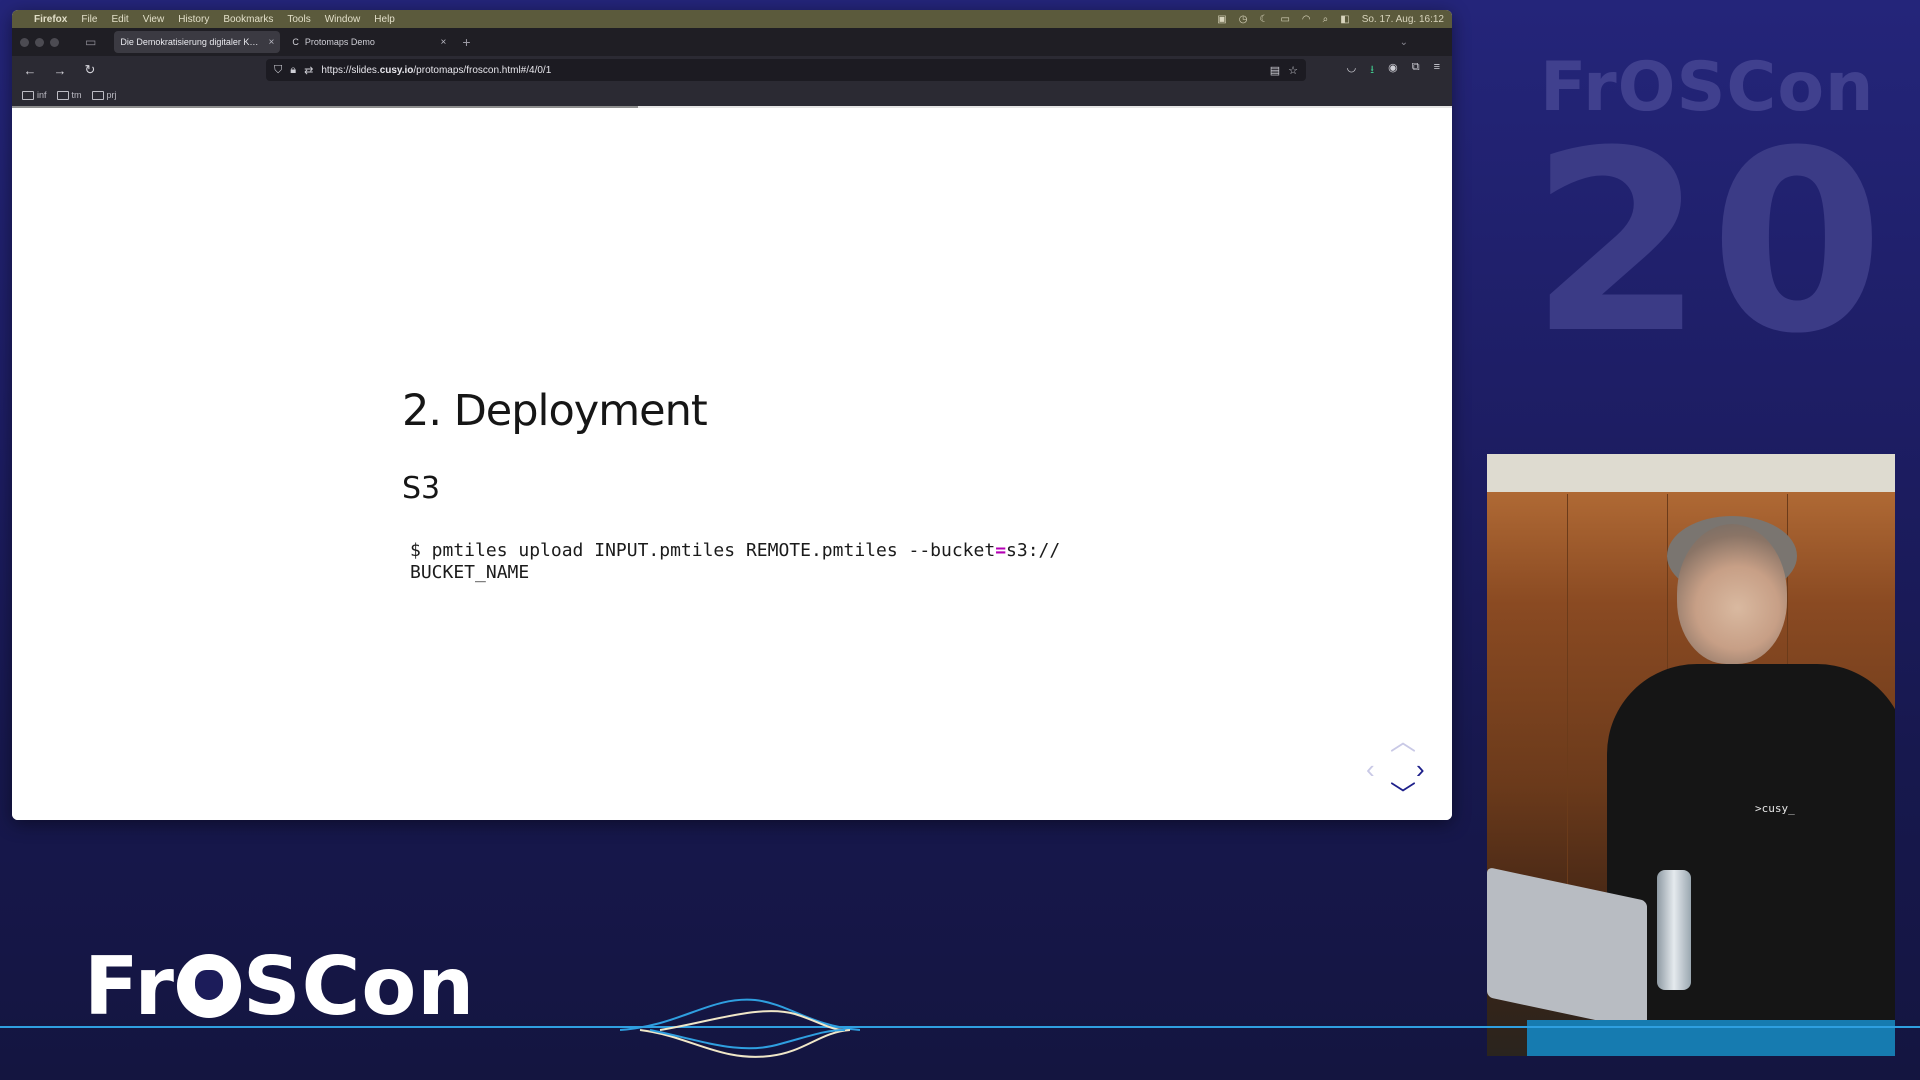 The height and width of the screenshot is (1080, 1920). I want to click on menubar-clock: So. 17. Aug. 16:12, so click(1403, 19).